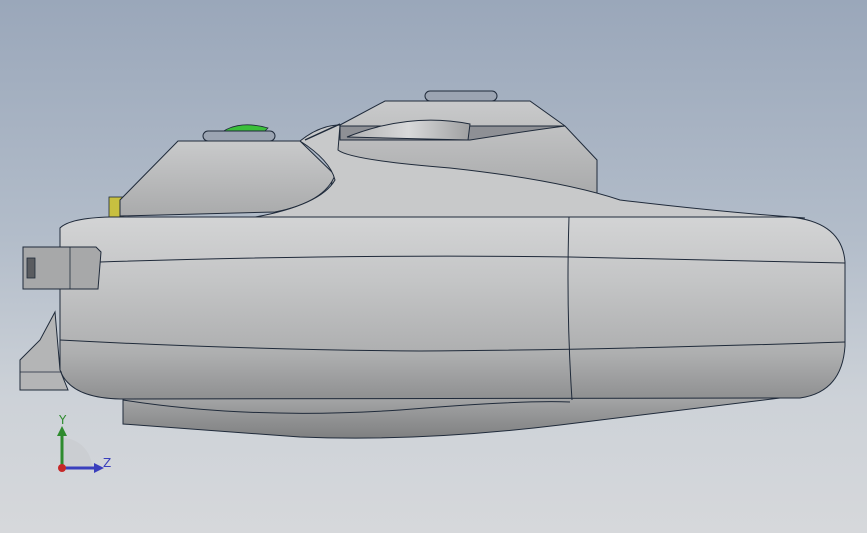 The image size is (867, 533). I want to click on rear-top-button, so click(461, 96).